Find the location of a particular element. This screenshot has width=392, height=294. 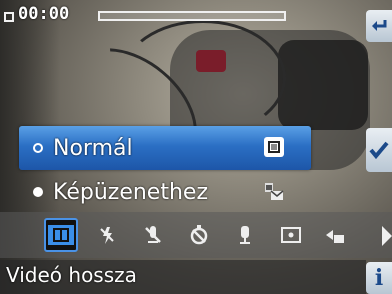

info-button: i is located at coordinates (379, 278).